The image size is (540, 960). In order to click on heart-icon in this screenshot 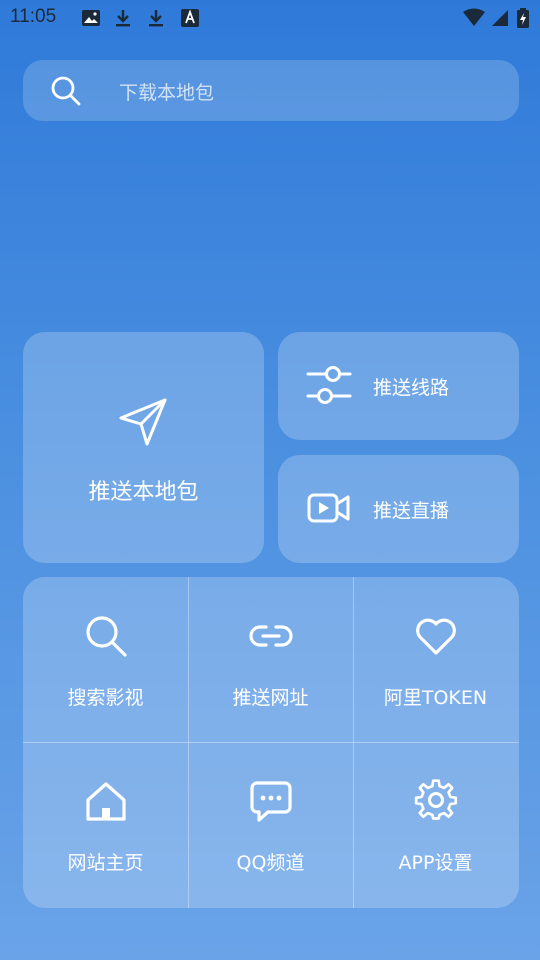, I will do `click(436, 636)`.